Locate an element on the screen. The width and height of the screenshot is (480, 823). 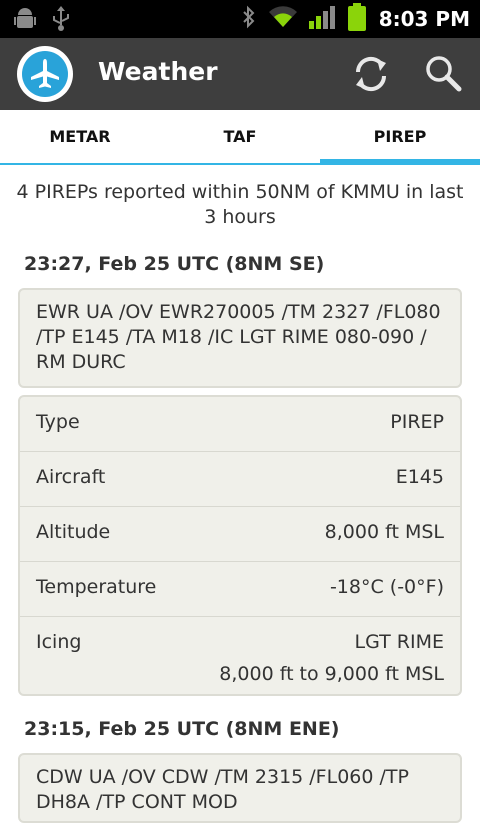
detail-label: Icing is located at coordinates (59, 642).